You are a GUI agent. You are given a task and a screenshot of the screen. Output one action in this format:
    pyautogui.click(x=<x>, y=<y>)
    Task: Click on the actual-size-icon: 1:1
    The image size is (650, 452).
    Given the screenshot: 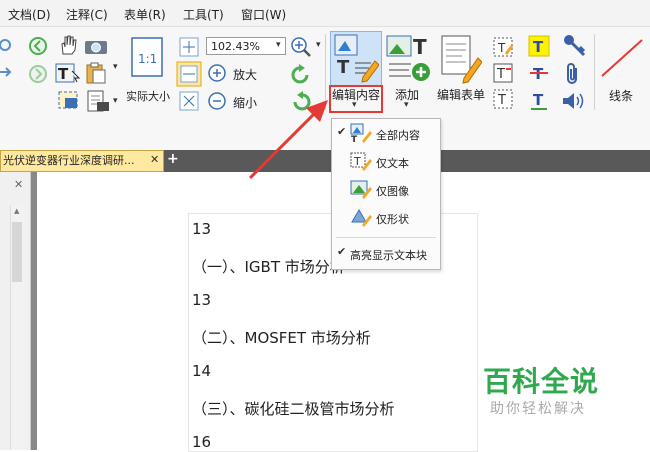 What is the action you would take?
    pyautogui.click(x=148, y=58)
    